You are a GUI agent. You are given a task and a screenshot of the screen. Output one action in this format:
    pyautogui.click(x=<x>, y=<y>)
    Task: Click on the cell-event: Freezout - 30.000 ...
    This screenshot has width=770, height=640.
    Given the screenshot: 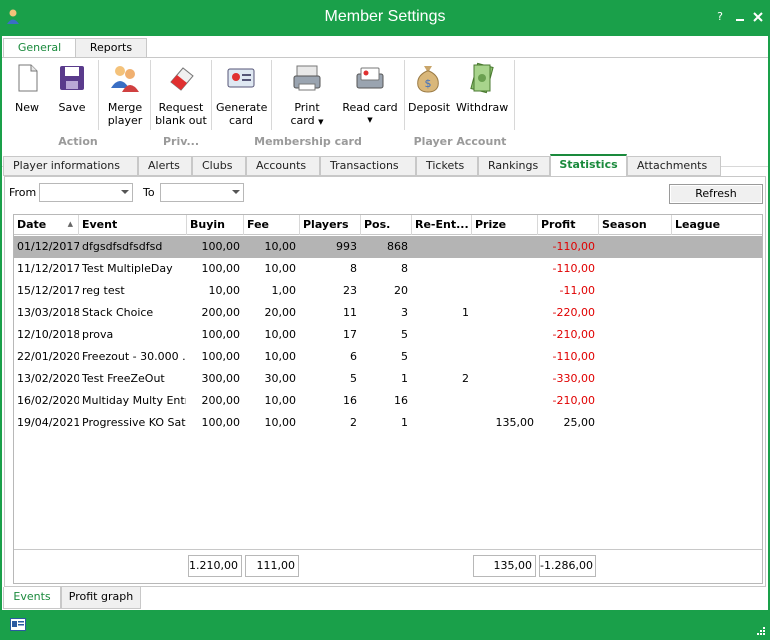 What is the action you would take?
    pyautogui.click(x=134, y=356)
    